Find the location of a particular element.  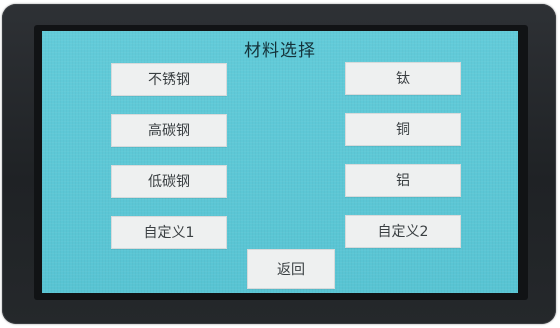

low-carbon-steel-label: 低碳钢 is located at coordinates (169, 182).